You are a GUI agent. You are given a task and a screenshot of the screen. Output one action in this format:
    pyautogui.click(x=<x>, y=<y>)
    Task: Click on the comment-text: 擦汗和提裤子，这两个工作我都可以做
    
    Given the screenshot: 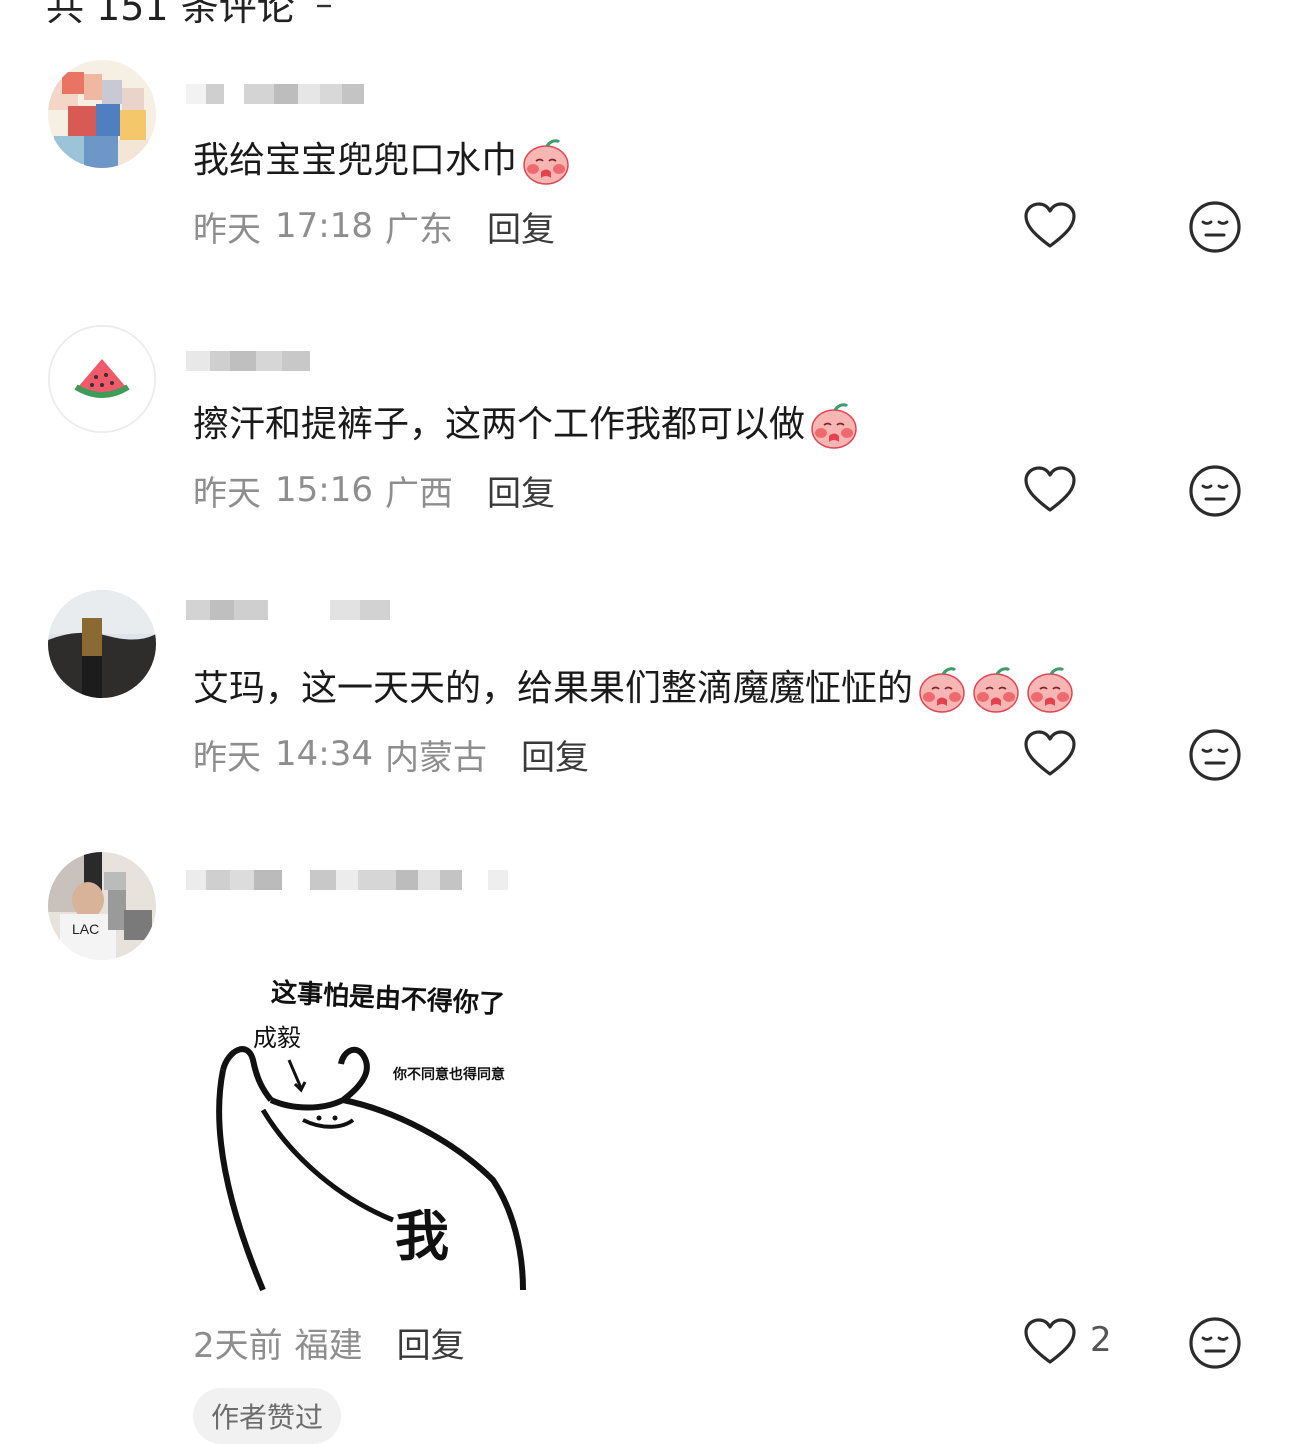 What is the action you would take?
    pyautogui.click(x=526, y=425)
    